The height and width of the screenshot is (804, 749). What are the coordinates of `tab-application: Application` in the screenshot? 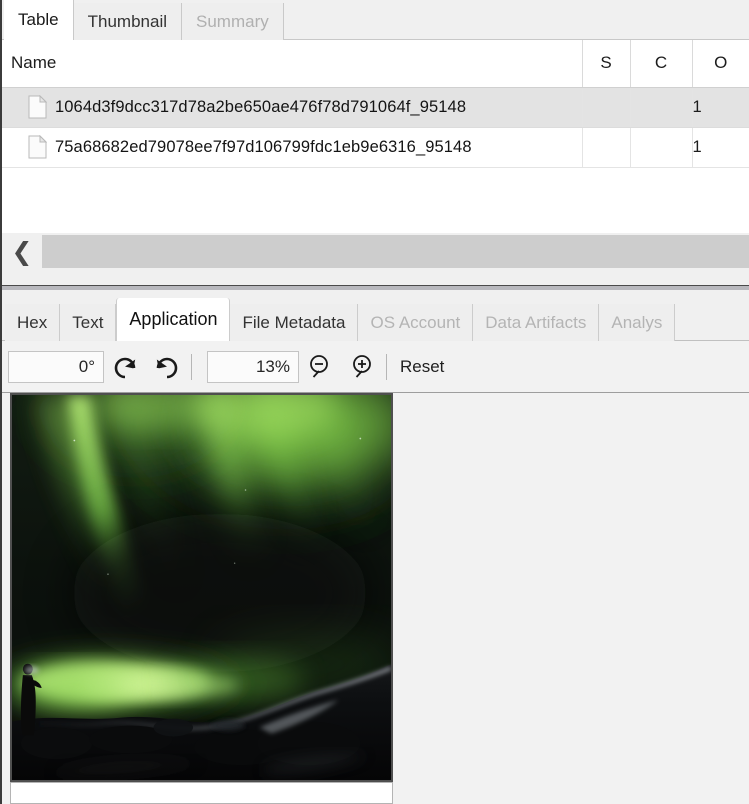 It's located at (173, 319).